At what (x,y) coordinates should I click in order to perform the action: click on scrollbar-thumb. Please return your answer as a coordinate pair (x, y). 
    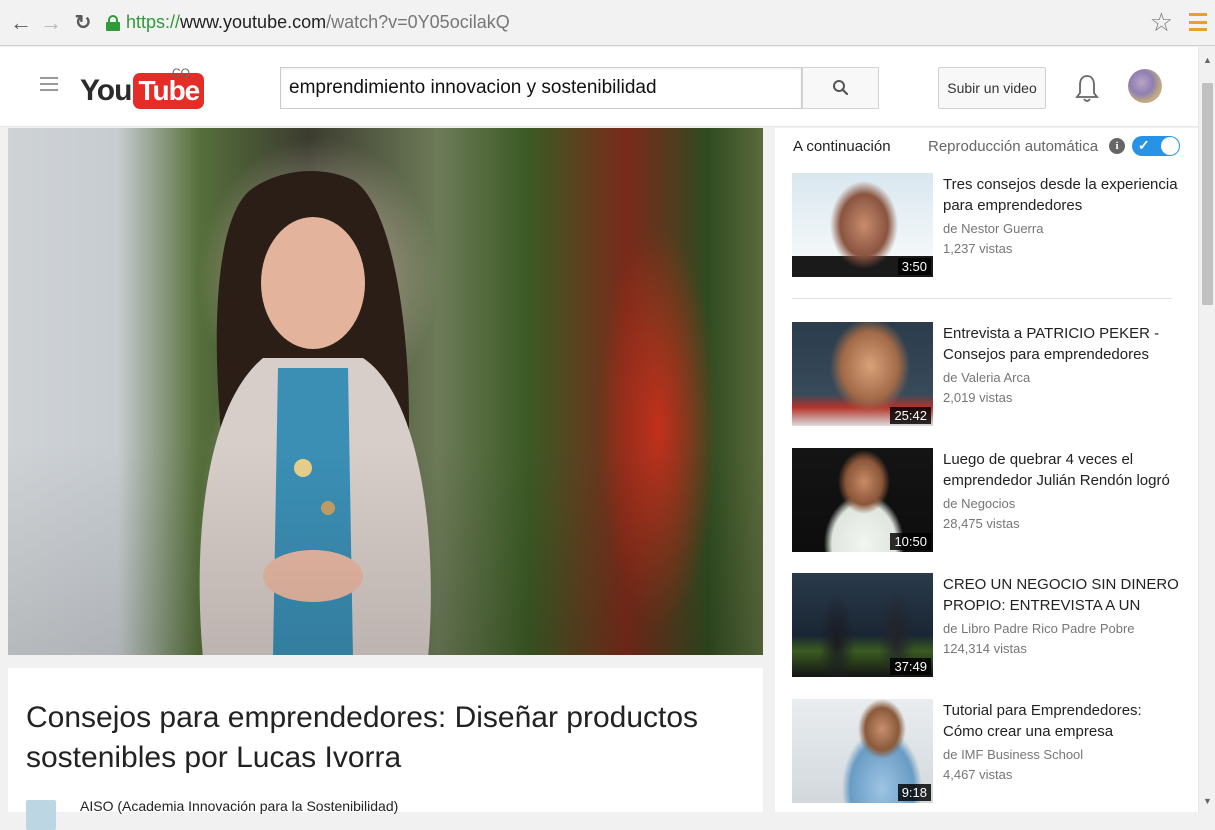
    Looking at the image, I should click on (1207, 194).